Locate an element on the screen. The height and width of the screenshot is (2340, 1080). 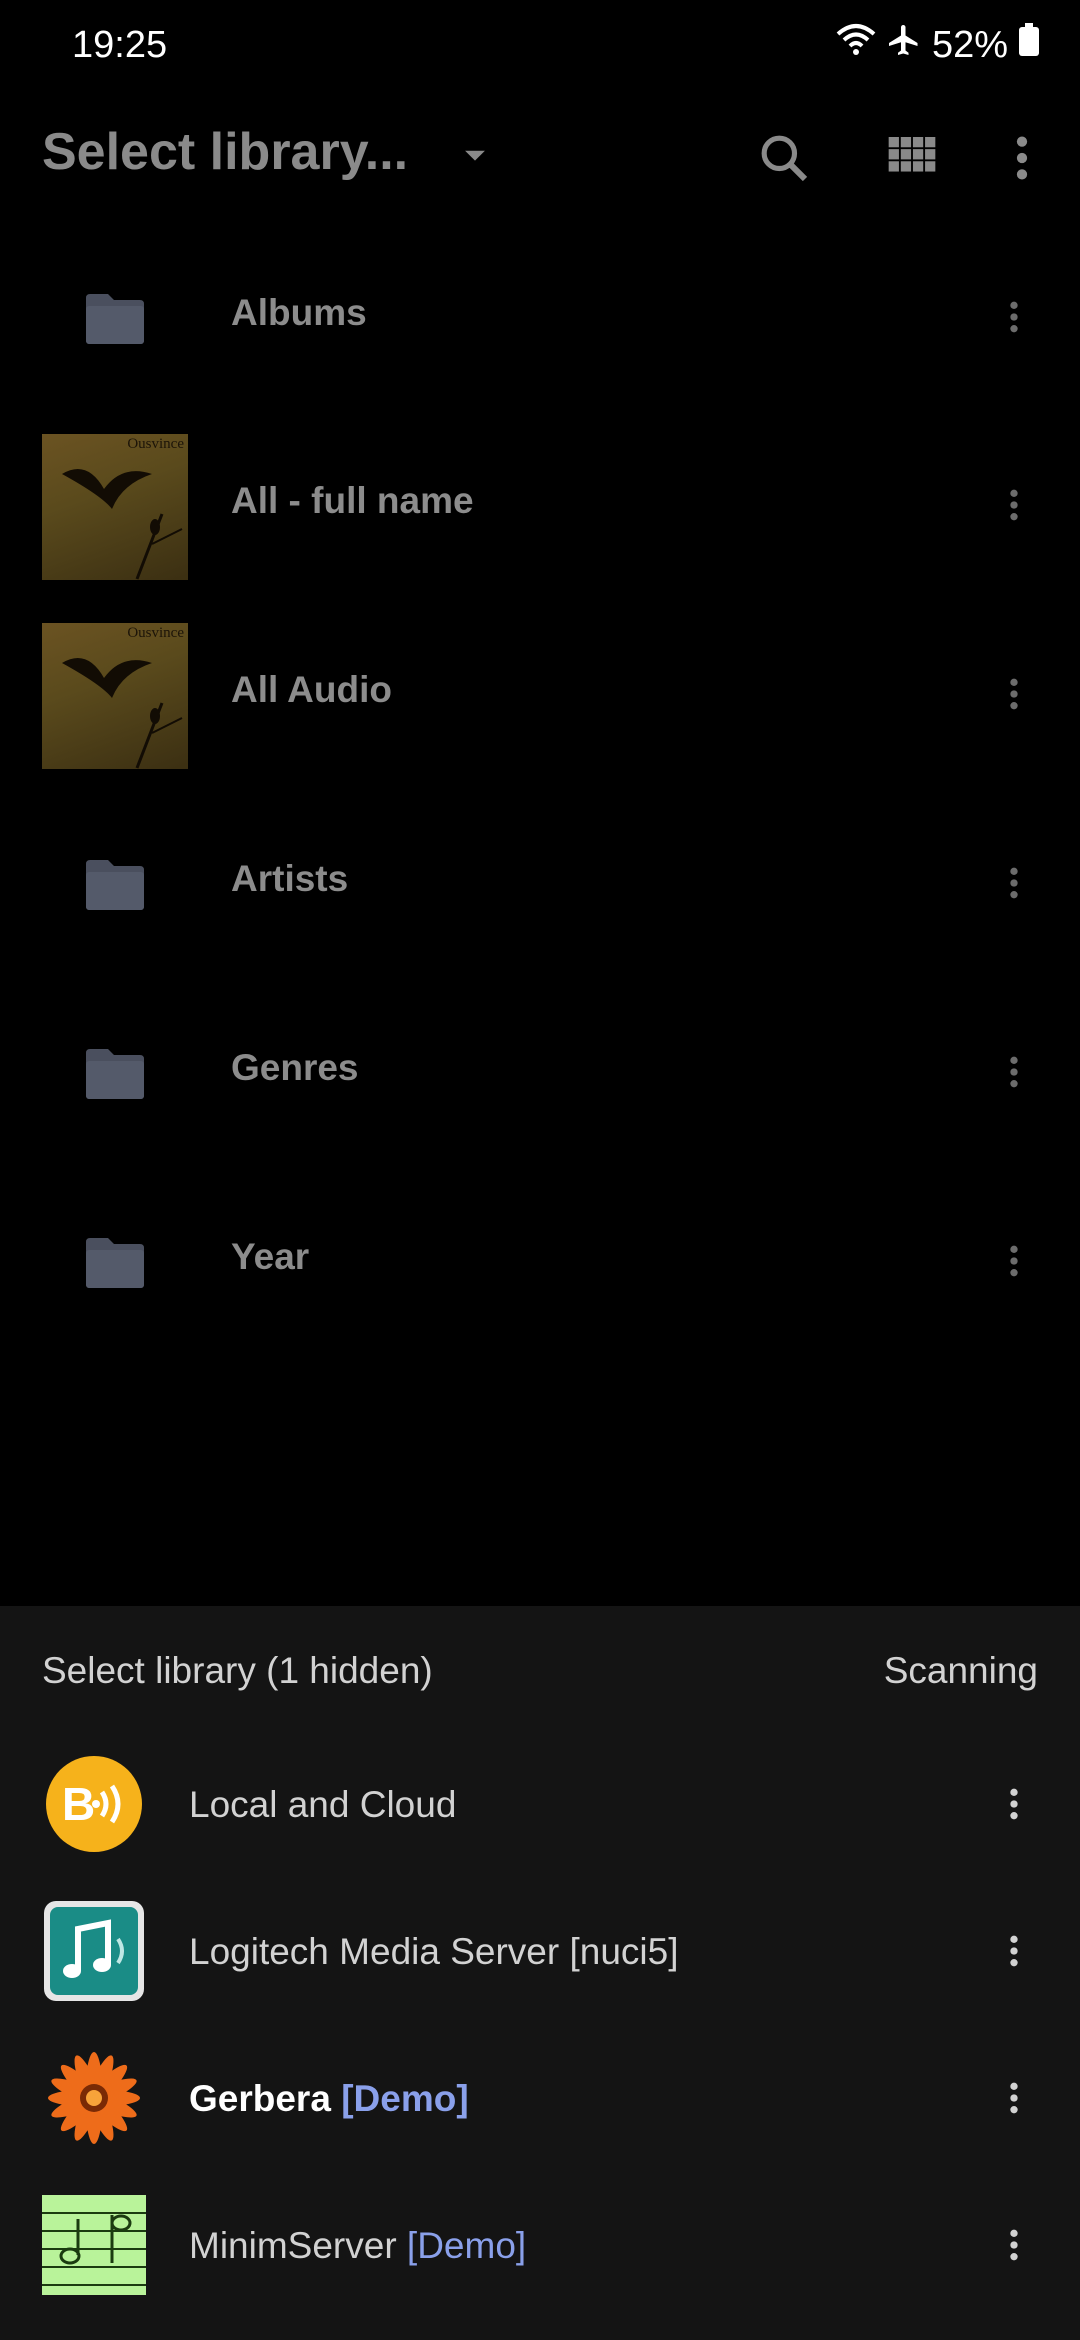
bubbleupnp-icon: B is located at coordinates (94, 1804).